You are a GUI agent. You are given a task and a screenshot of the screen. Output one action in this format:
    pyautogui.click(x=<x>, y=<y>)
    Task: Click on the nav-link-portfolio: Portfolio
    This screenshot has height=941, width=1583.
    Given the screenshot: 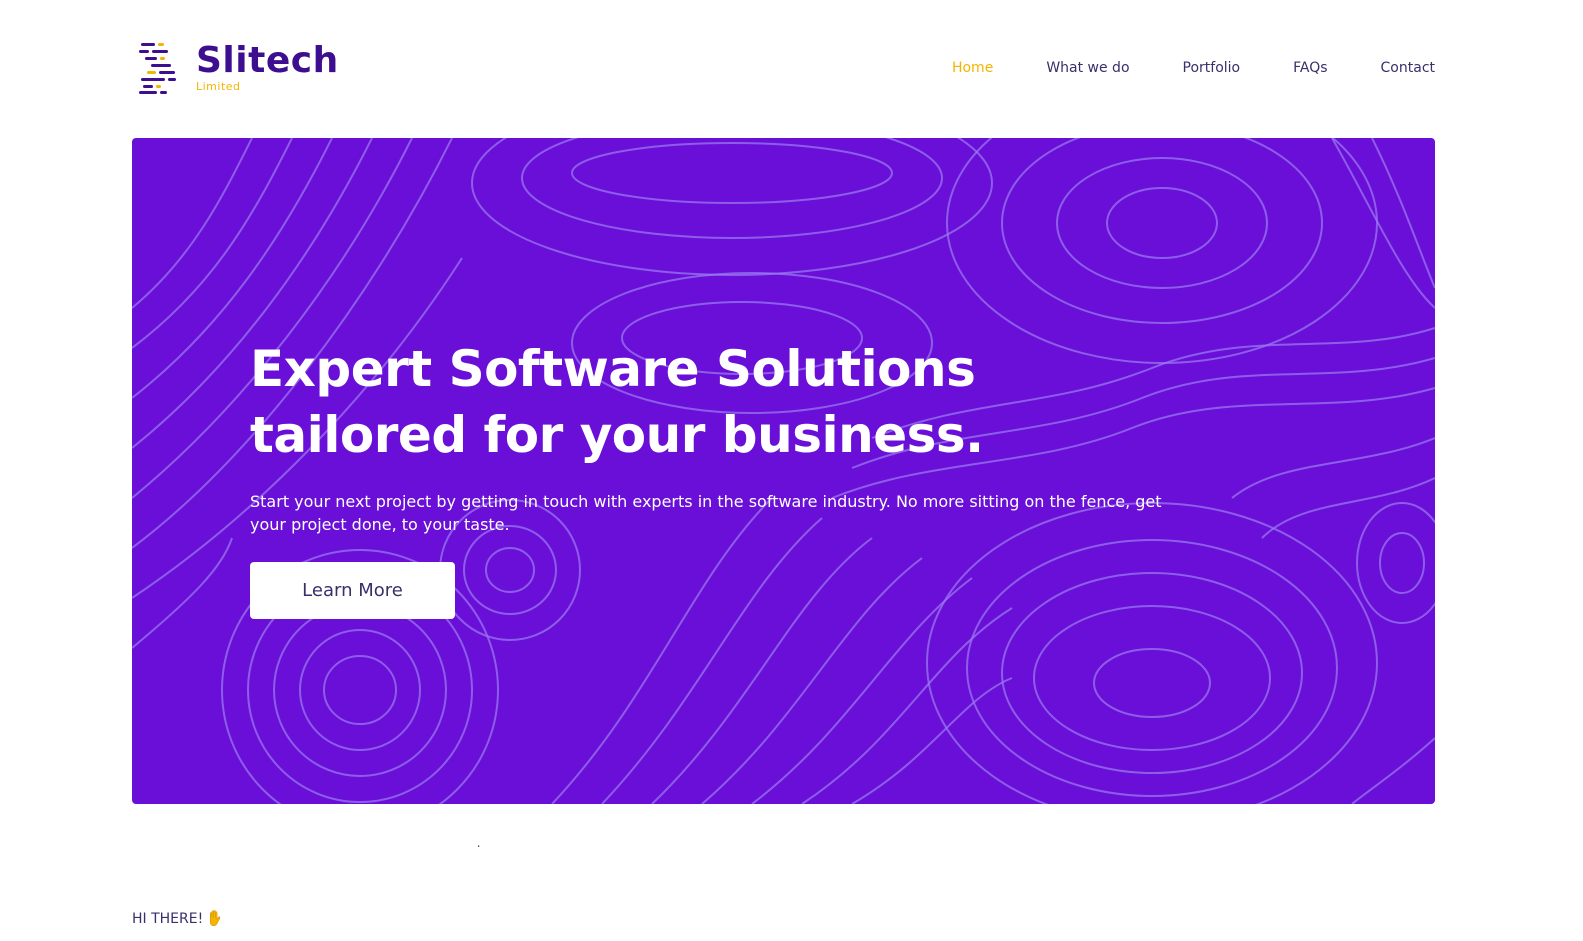 What is the action you would take?
    pyautogui.click(x=1212, y=68)
    